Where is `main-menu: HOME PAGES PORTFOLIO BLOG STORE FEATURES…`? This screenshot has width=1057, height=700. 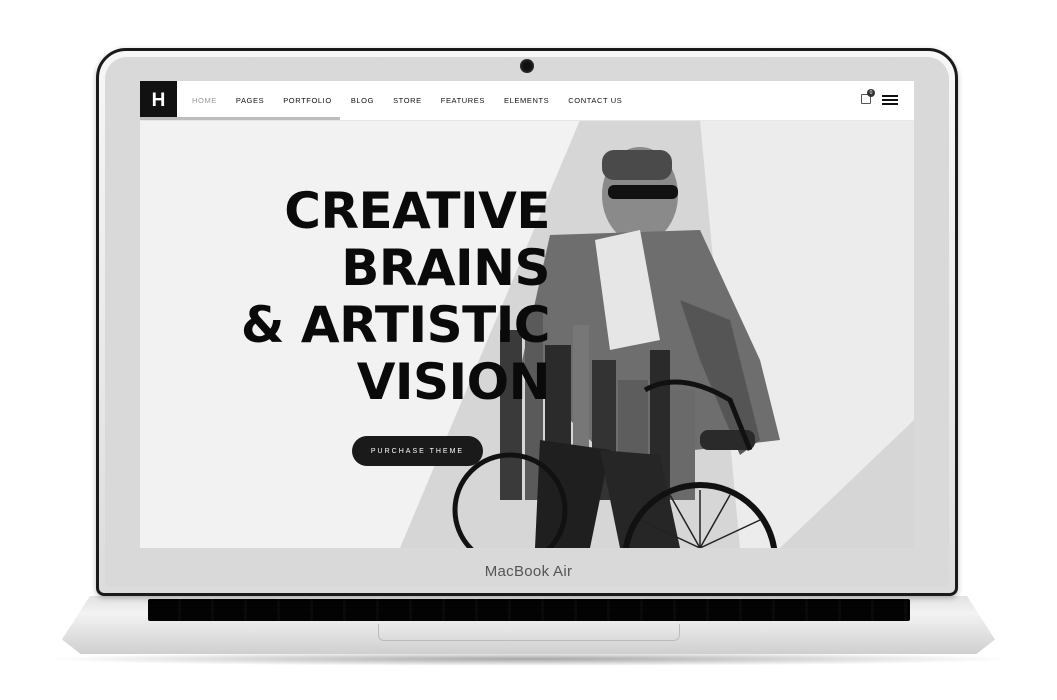 main-menu: HOME PAGES PORTFOLIO BLOG STORE FEATURES… is located at coordinates (416, 100).